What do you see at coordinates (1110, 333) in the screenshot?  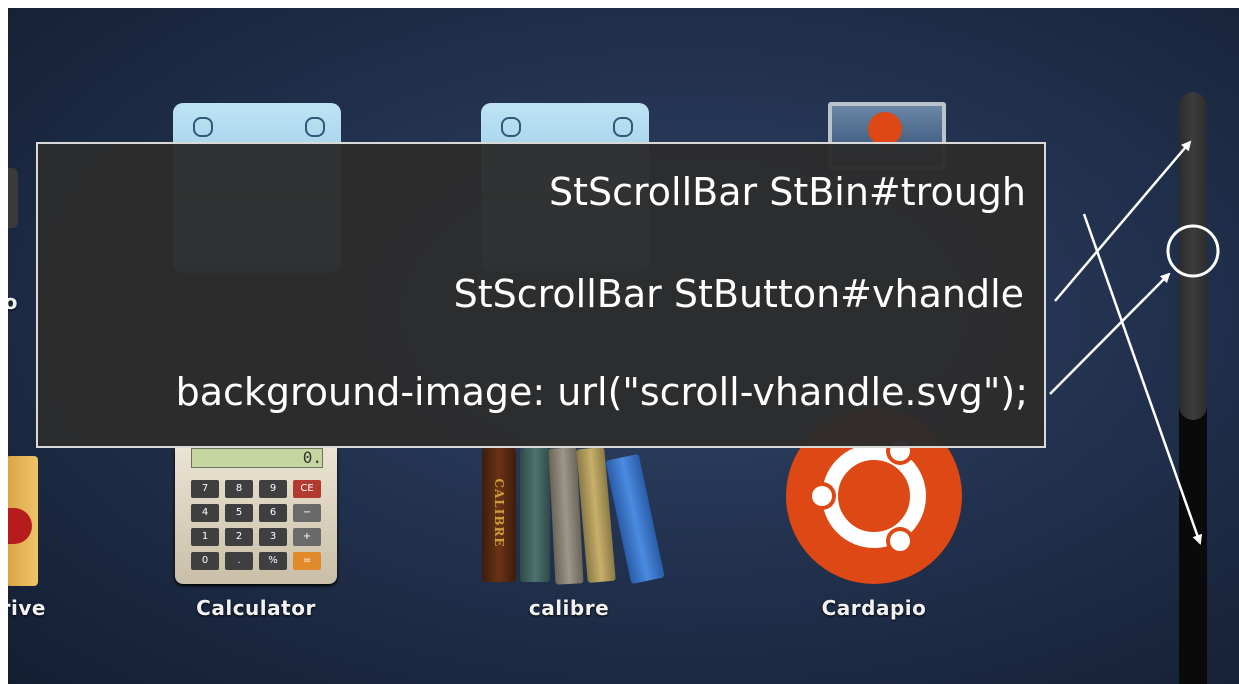 I see `arrow-to-vhandle` at bounding box center [1110, 333].